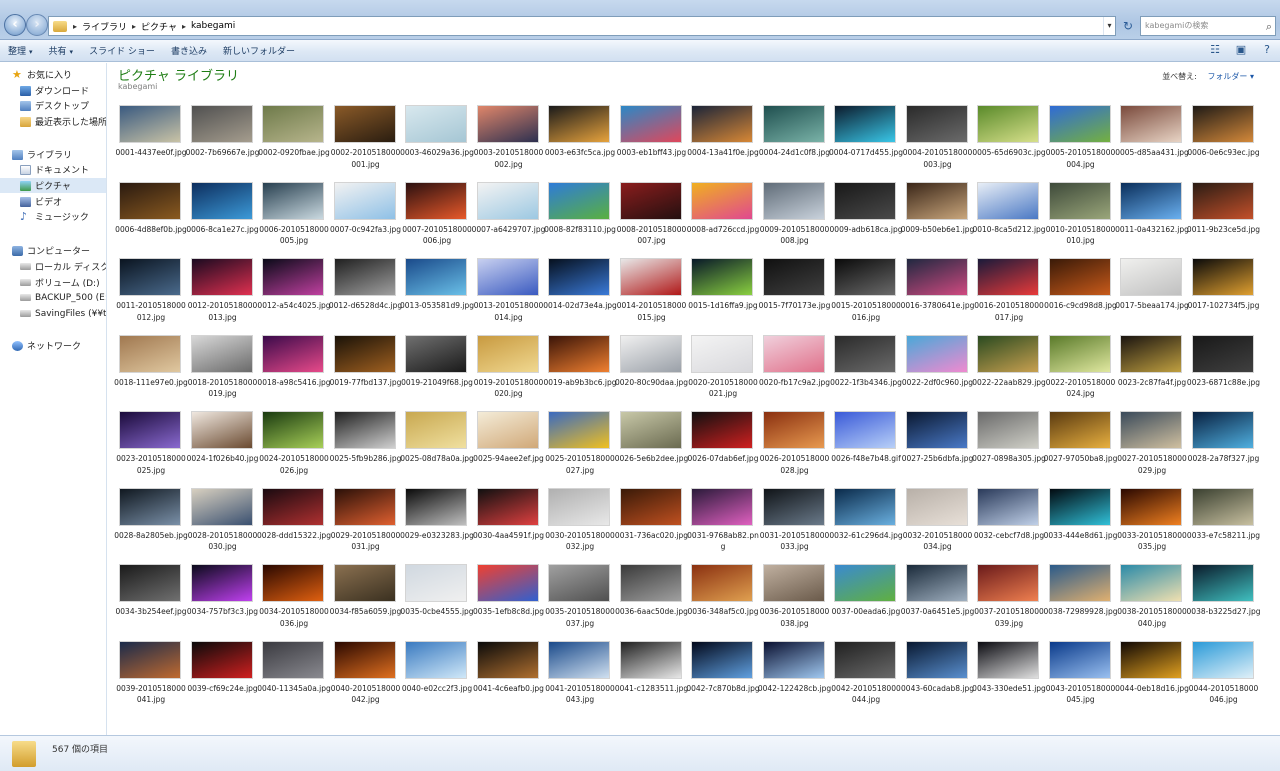  Describe the element at coordinates (53, 90) in the screenshot. I see `nav-item-downloads: ダウンロード` at that location.